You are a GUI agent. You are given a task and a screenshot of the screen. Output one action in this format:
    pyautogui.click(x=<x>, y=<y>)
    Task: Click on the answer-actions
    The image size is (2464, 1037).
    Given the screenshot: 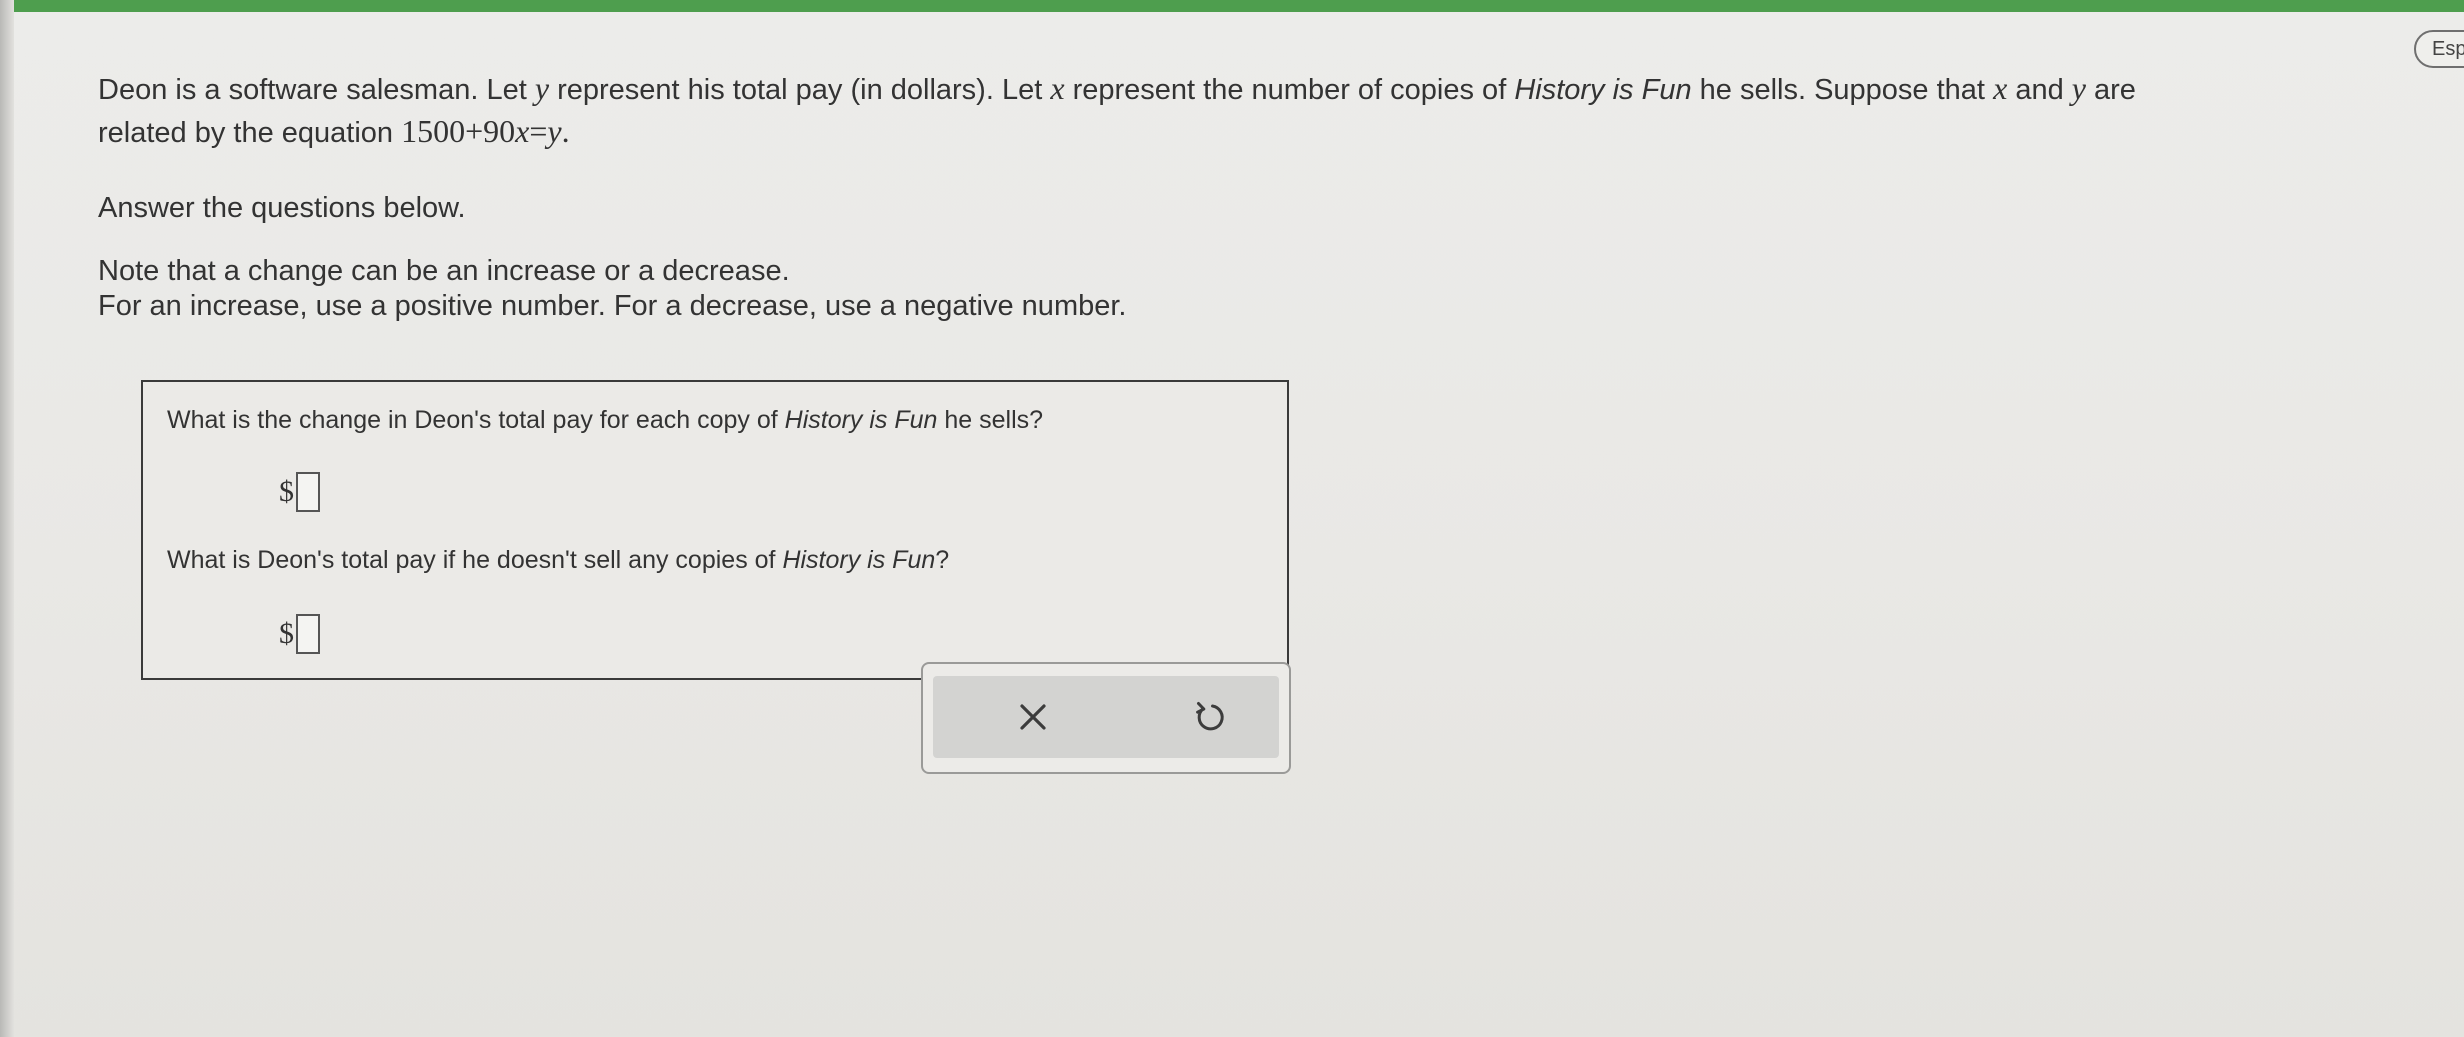 What is the action you would take?
    pyautogui.click(x=1106, y=718)
    